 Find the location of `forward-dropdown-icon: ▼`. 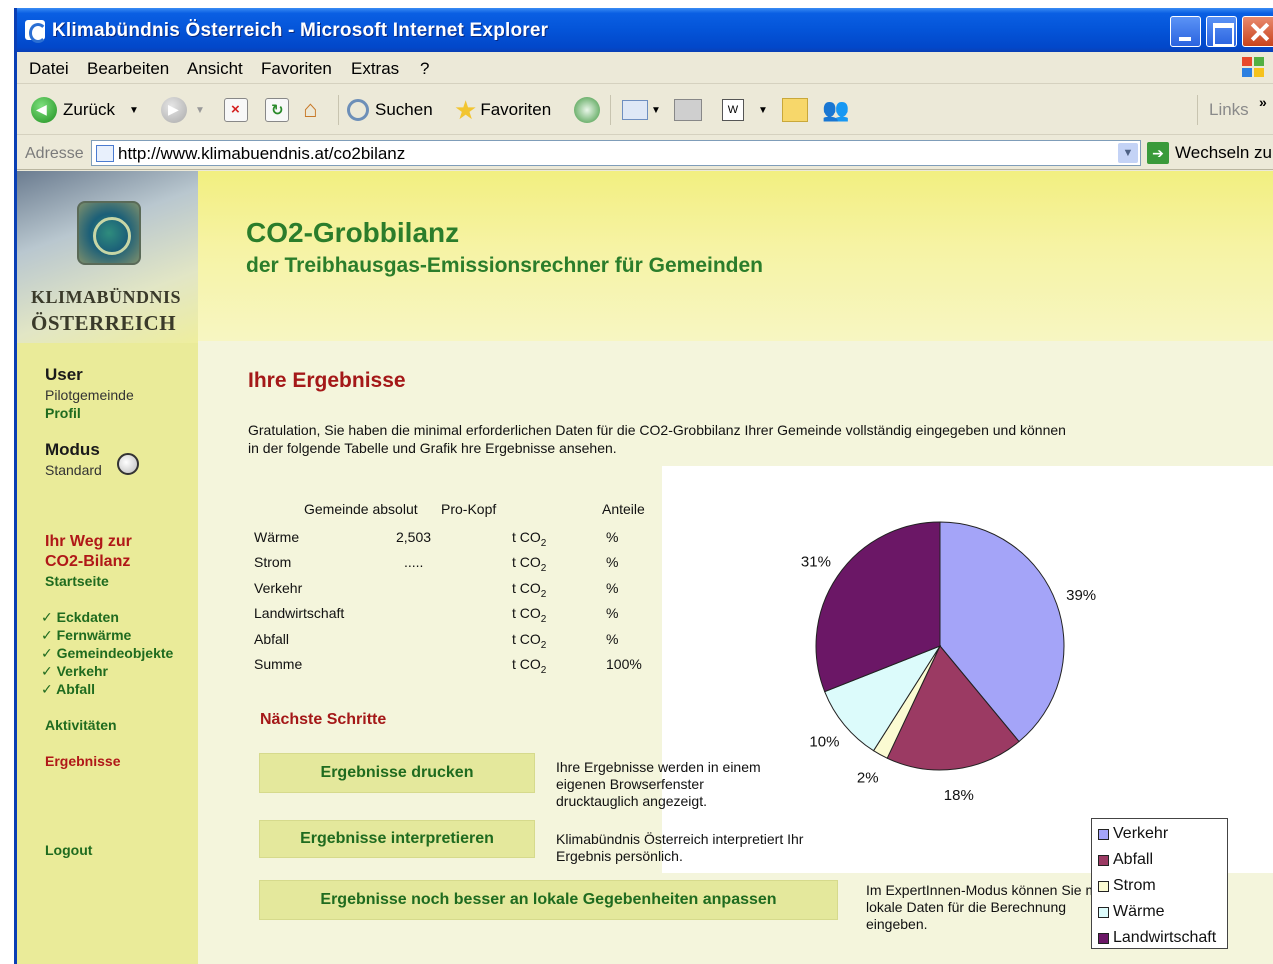

forward-dropdown-icon: ▼ is located at coordinates (200, 110).